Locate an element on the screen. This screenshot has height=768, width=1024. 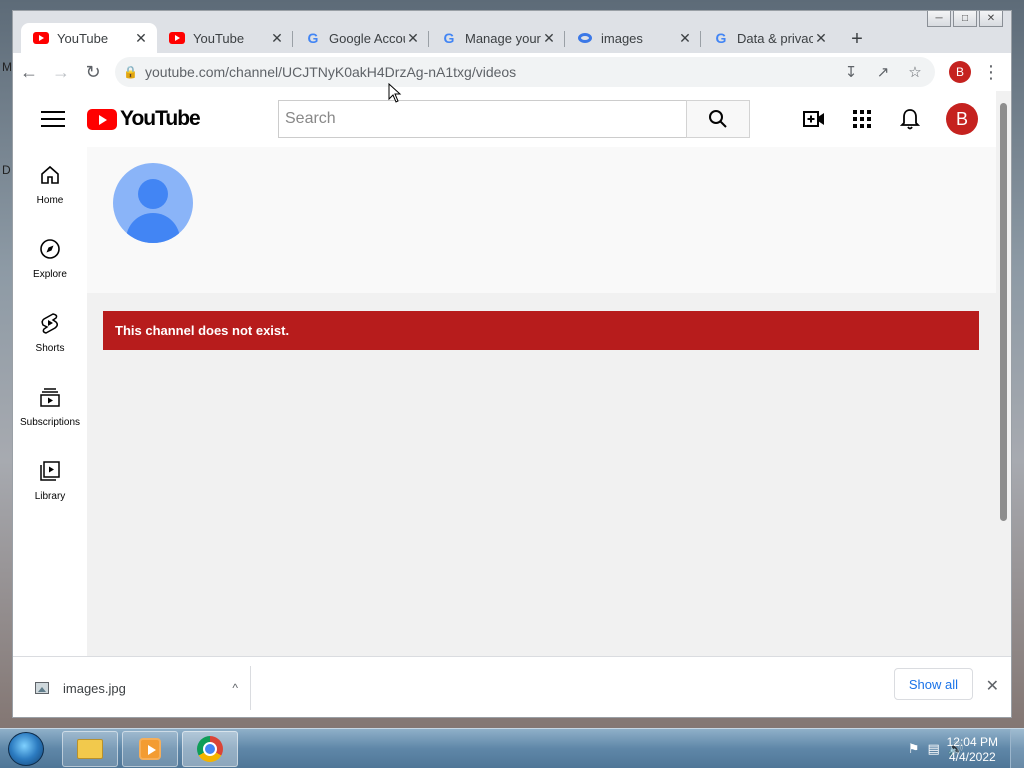
lock-icon: 🔒 is located at coordinates (130, 72).